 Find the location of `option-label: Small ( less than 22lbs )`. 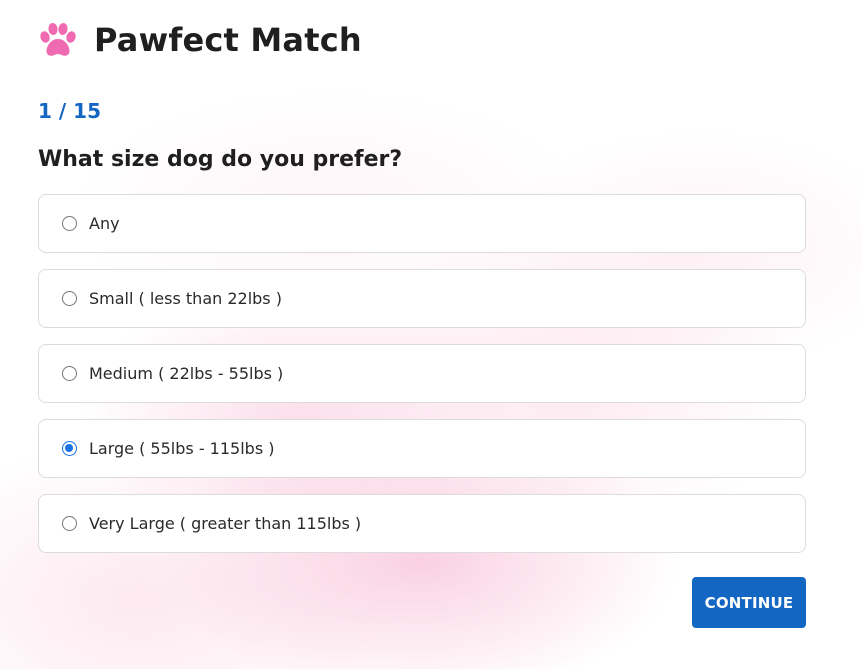

option-label: Small ( less than 22lbs ) is located at coordinates (185, 298).